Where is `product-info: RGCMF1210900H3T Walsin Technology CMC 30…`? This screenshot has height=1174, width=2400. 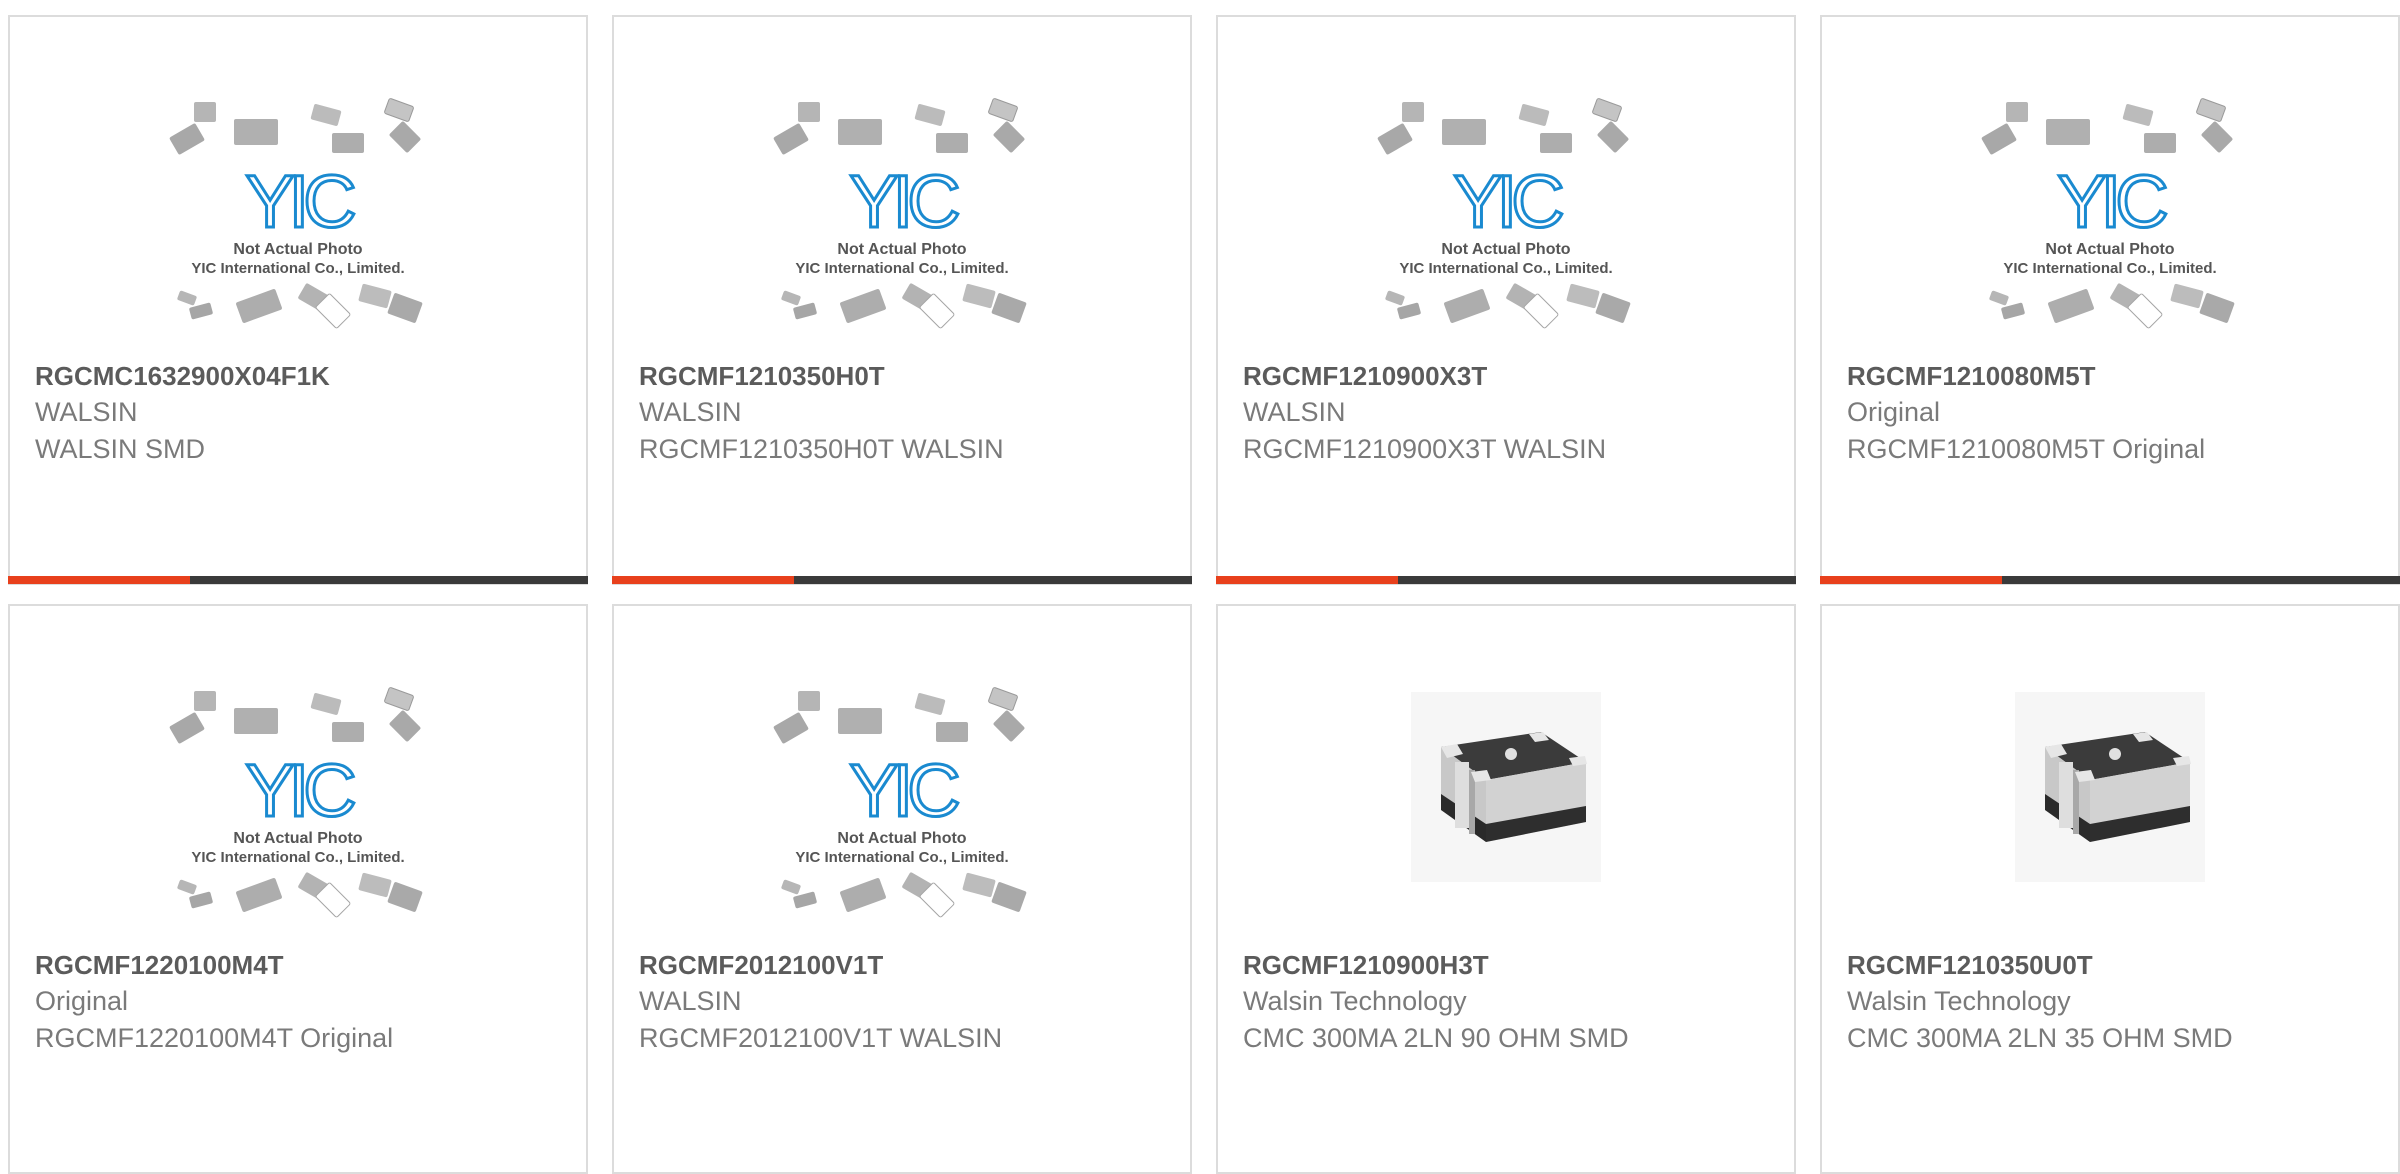
product-info: RGCMF1210900H3T Walsin Technology CMC 30… is located at coordinates (1508, 1002).